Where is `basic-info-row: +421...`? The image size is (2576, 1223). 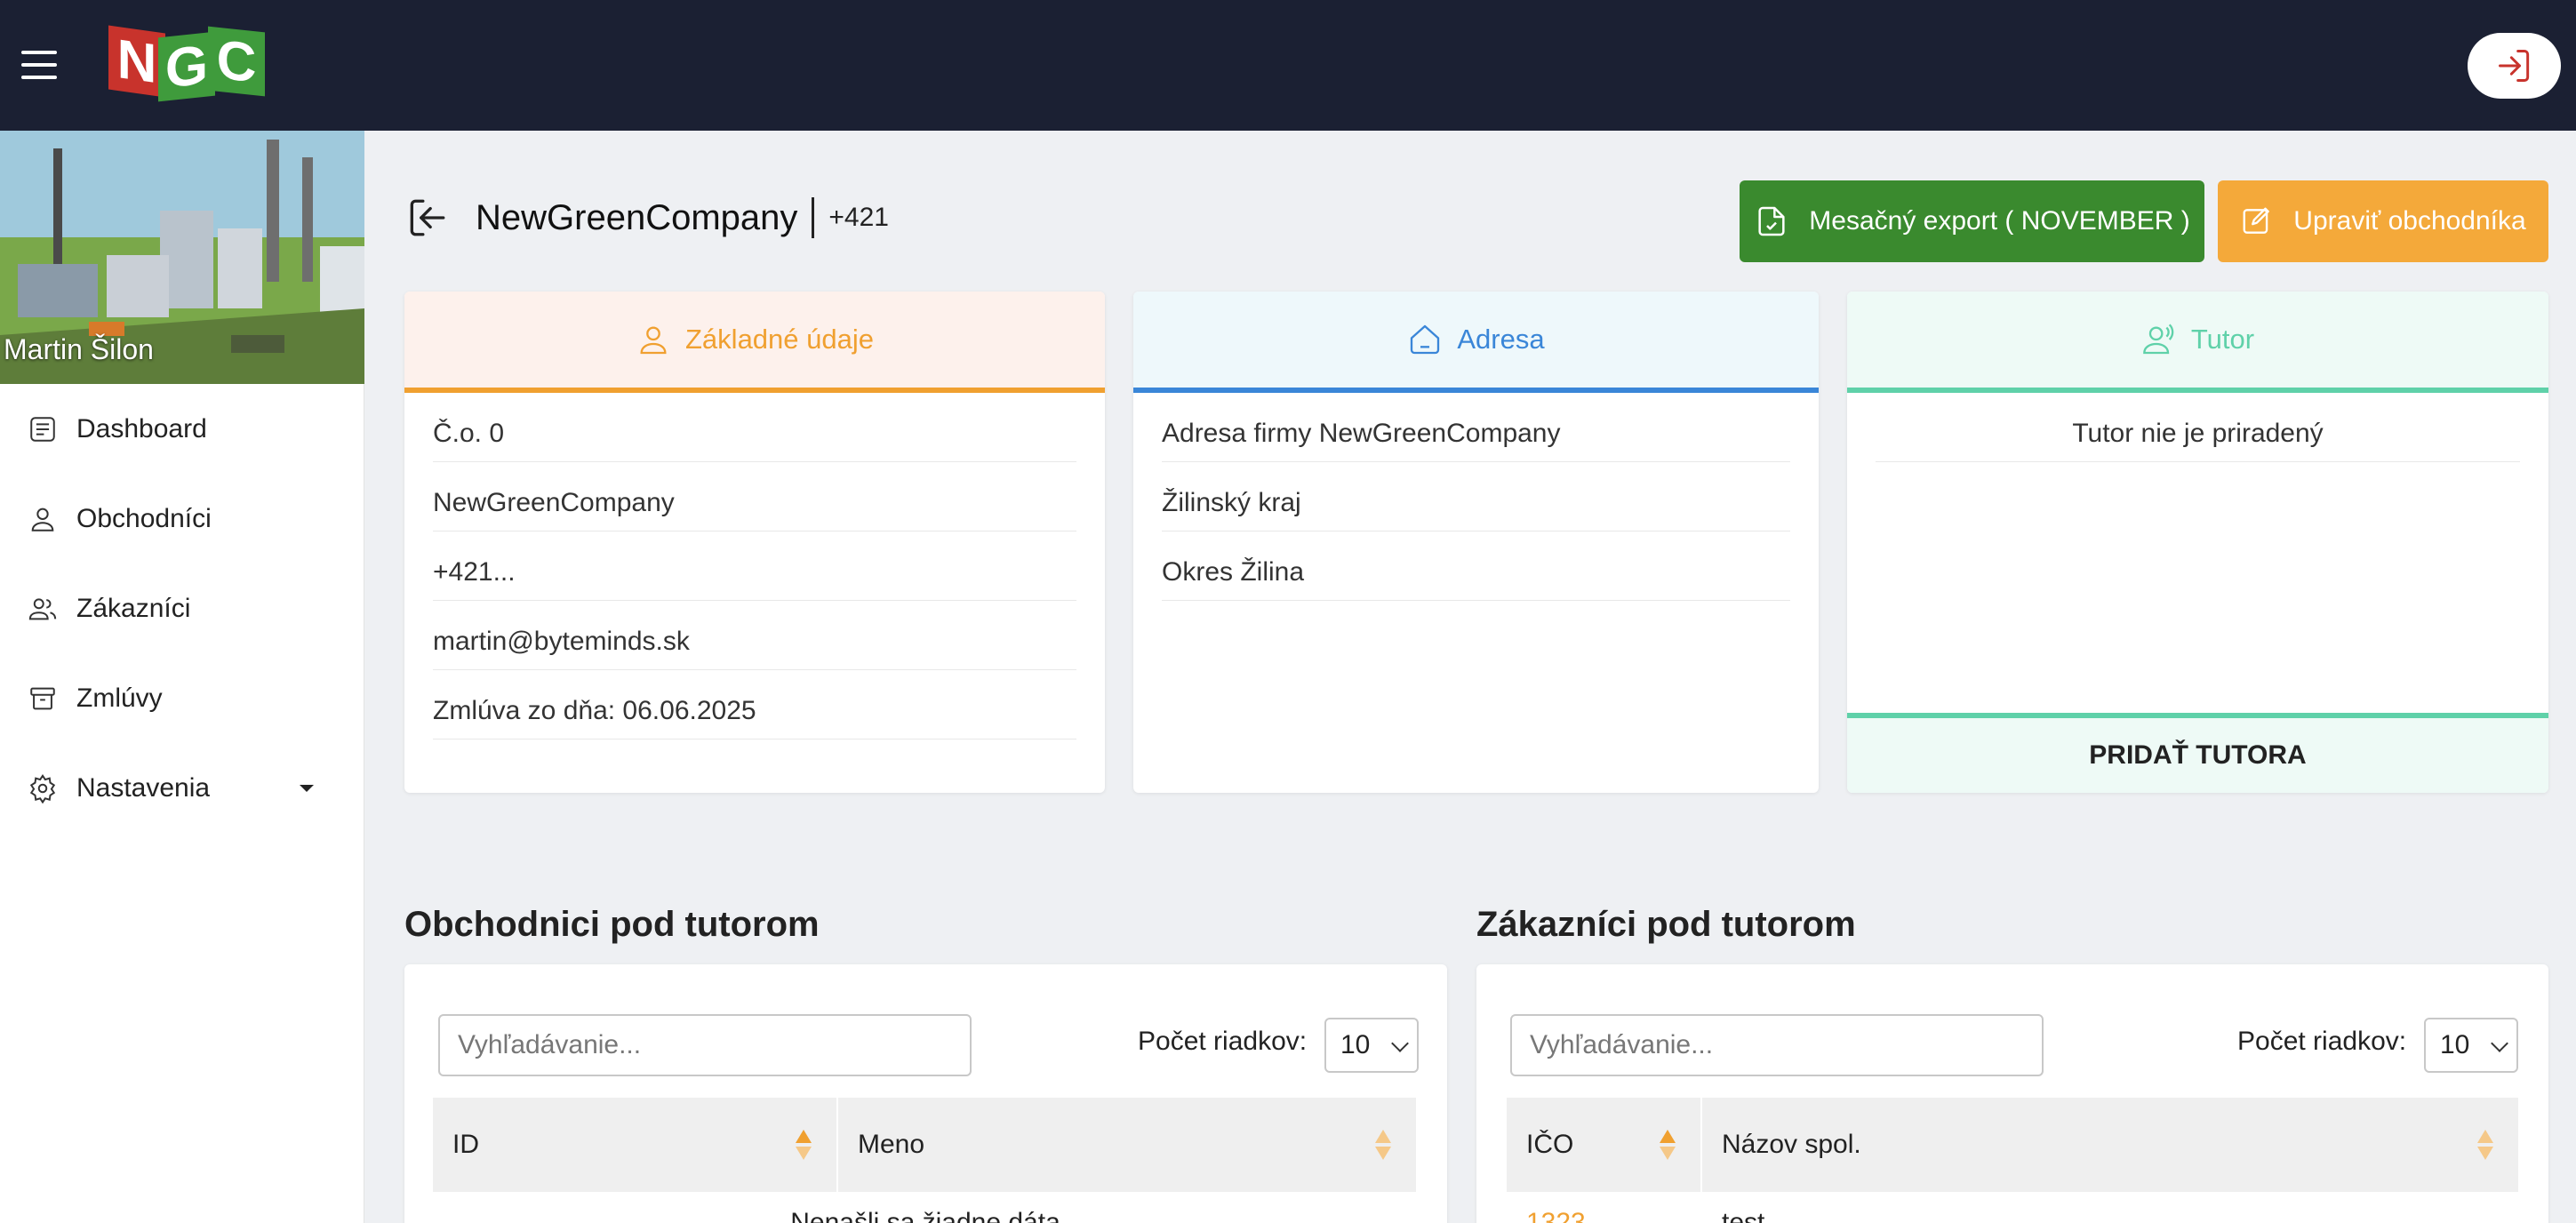 basic-info-row: +421... is located at coordinates (754, 566).